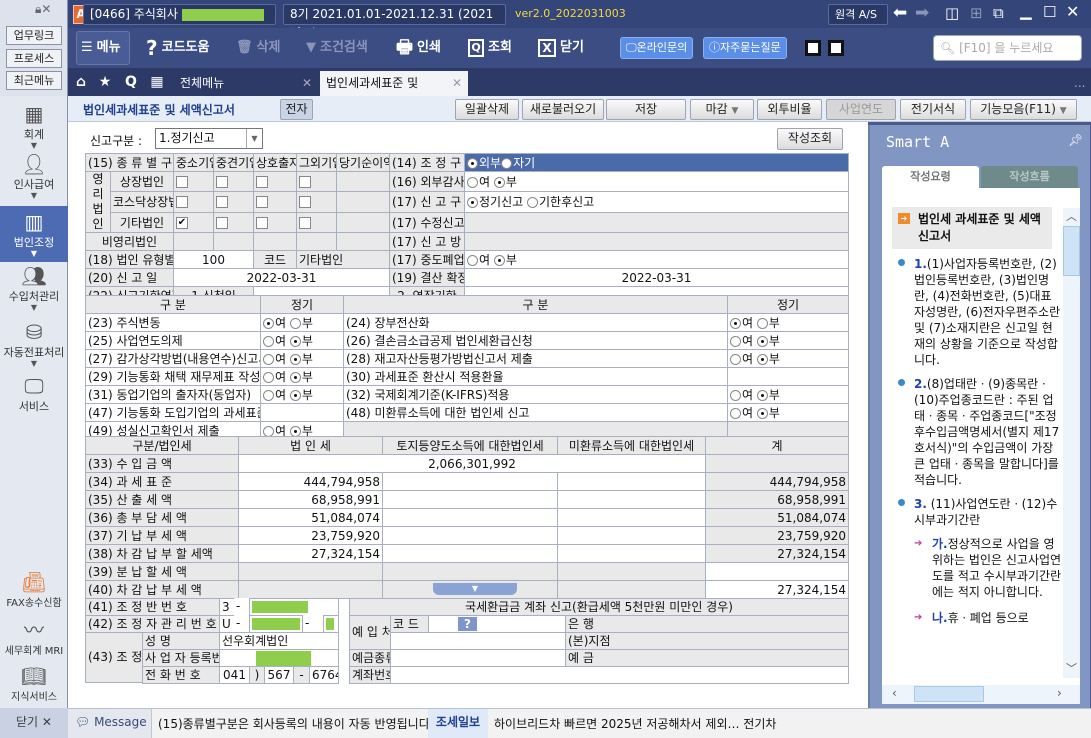  Describe the element at coordinates (279, 658) in the screenshot. I see `biz-no-input` at that location.